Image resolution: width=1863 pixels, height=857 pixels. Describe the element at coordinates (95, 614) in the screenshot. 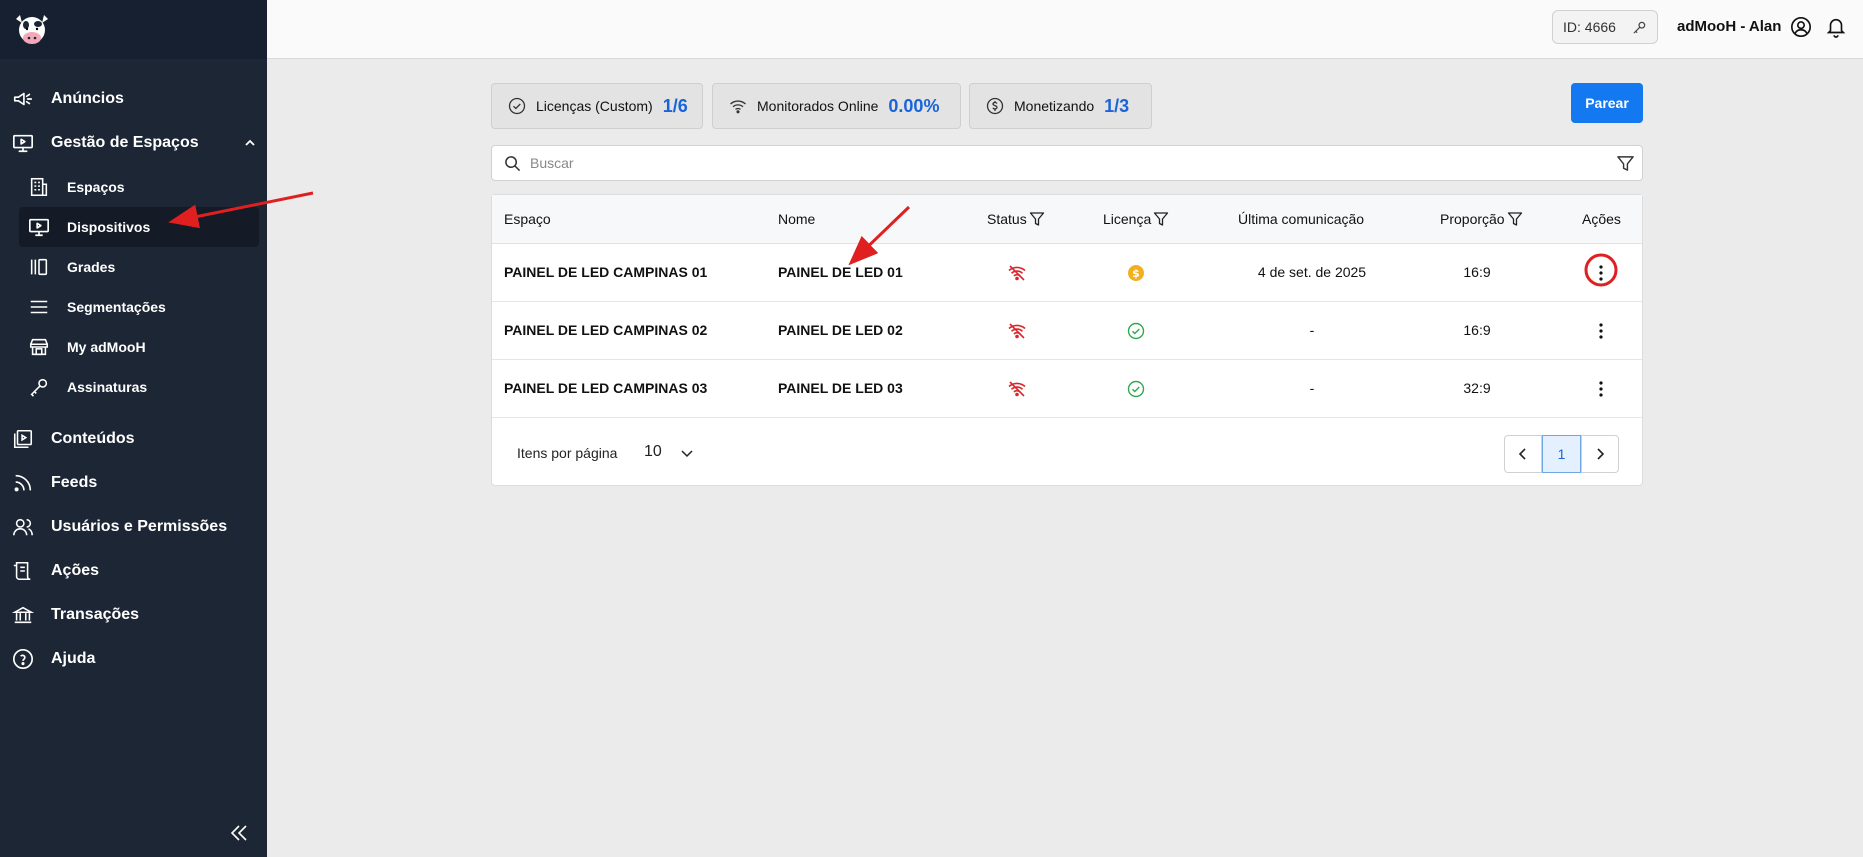

I see `sidebar-item-label: Transações` at that location.